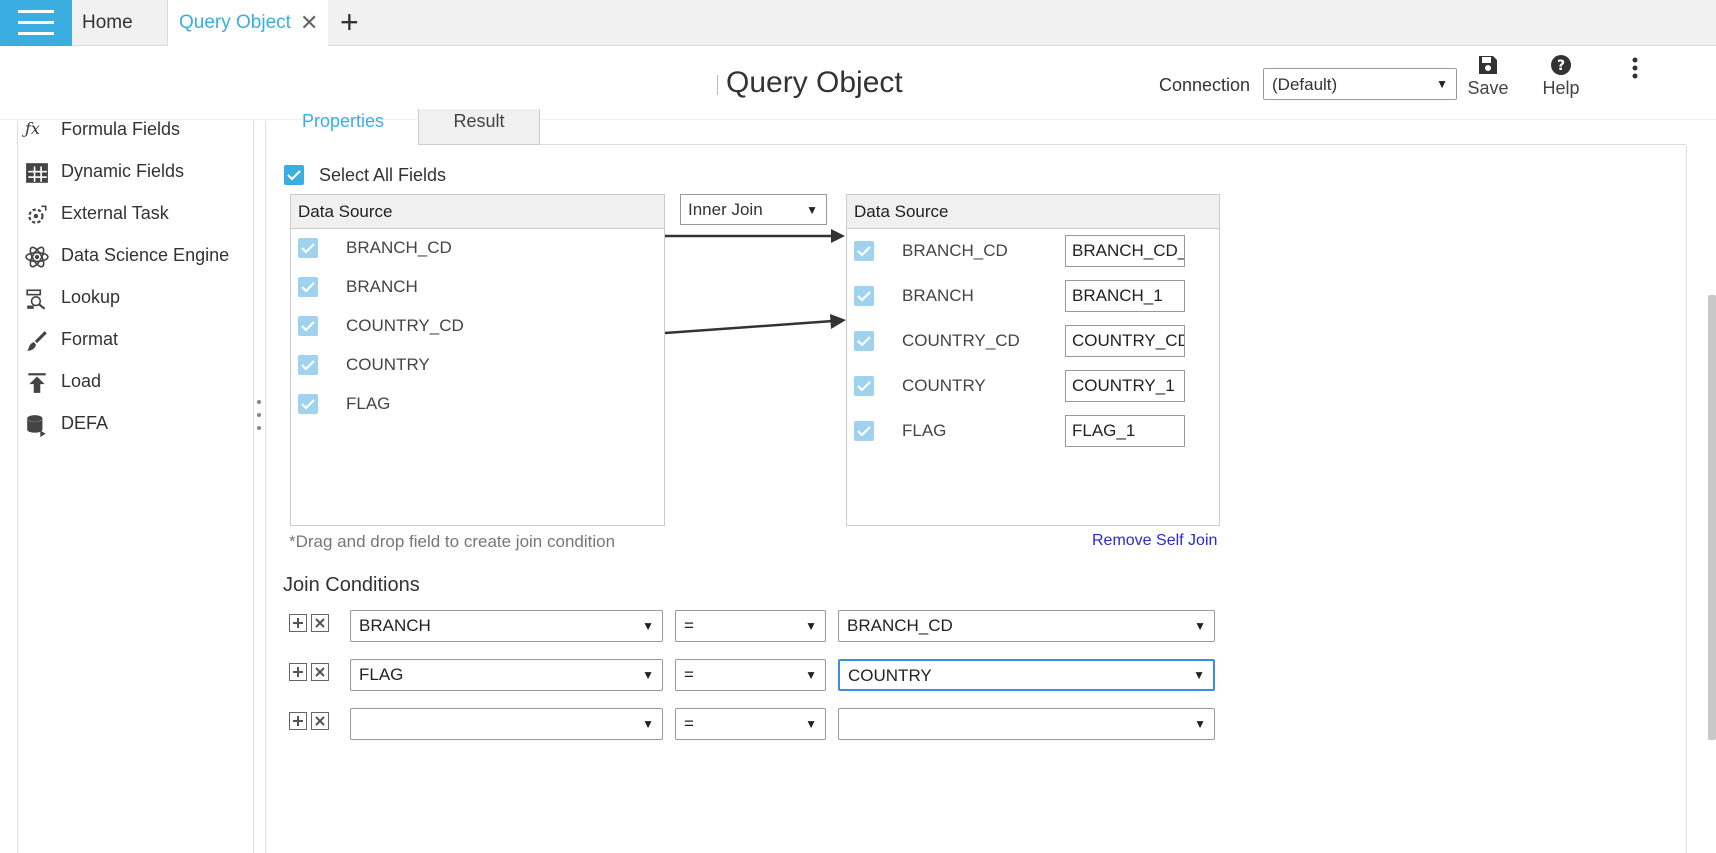  I want to click on sidebar-item-dynamic-fields: Dynamic Fields, so click(135, 178).